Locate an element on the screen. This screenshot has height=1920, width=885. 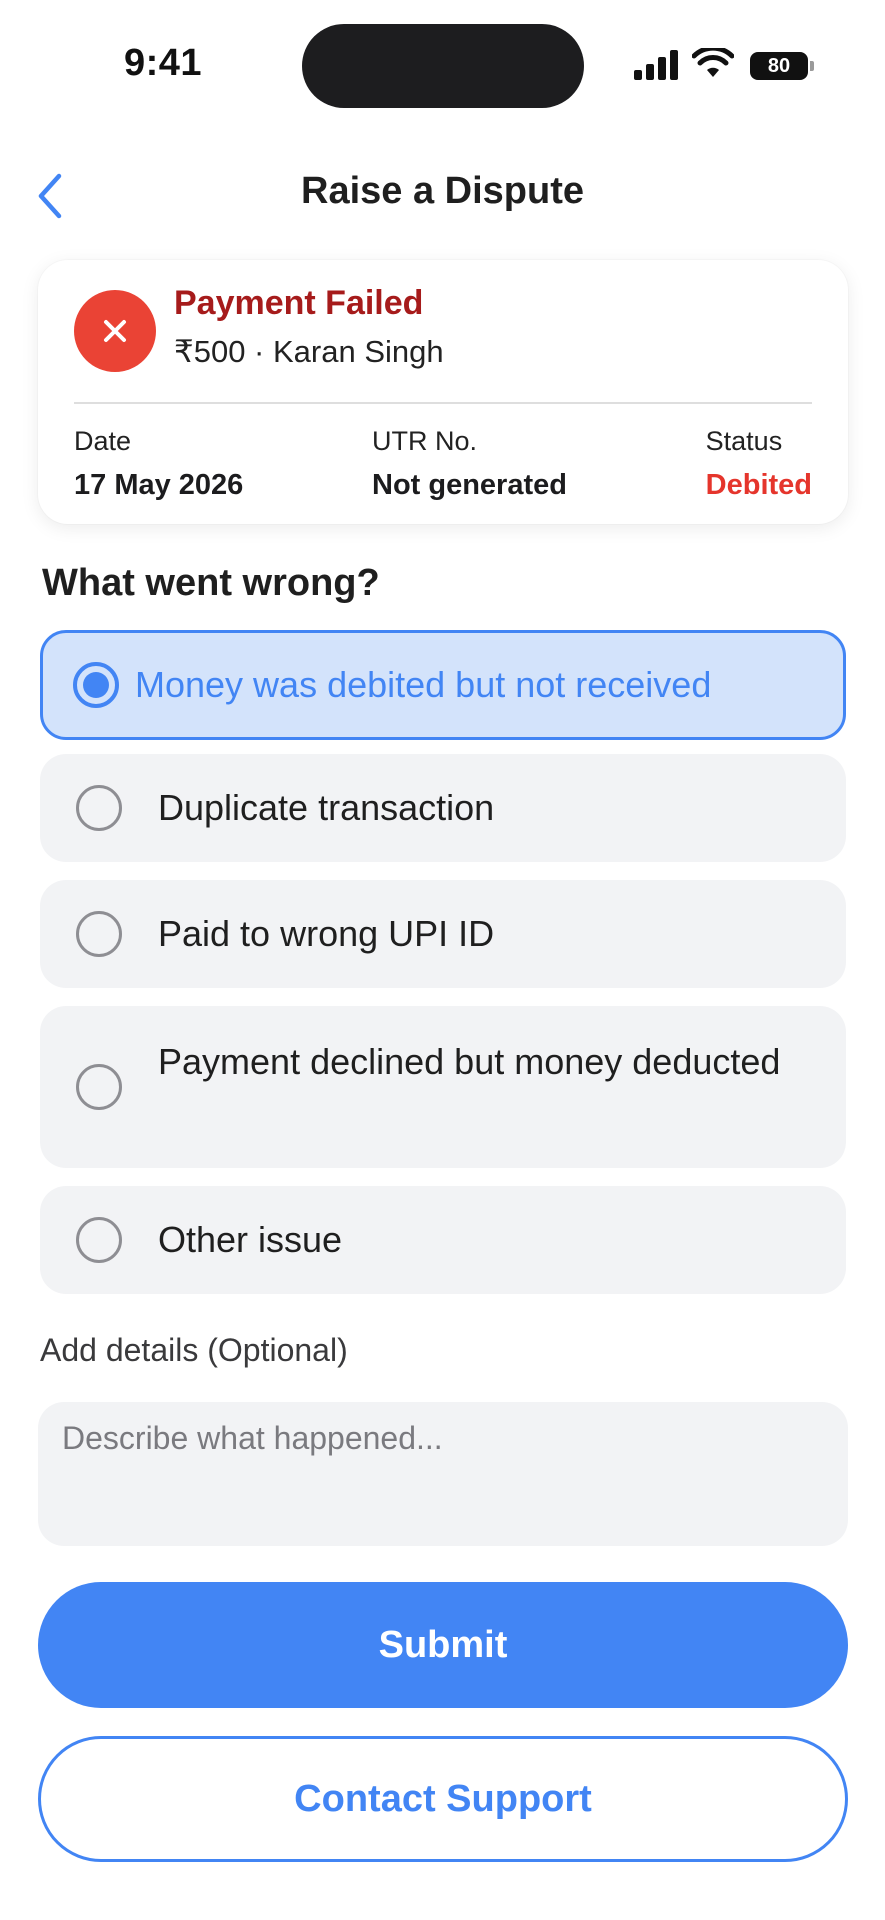
date-value: 17 May 2026 is located at coordinates (159, 485).